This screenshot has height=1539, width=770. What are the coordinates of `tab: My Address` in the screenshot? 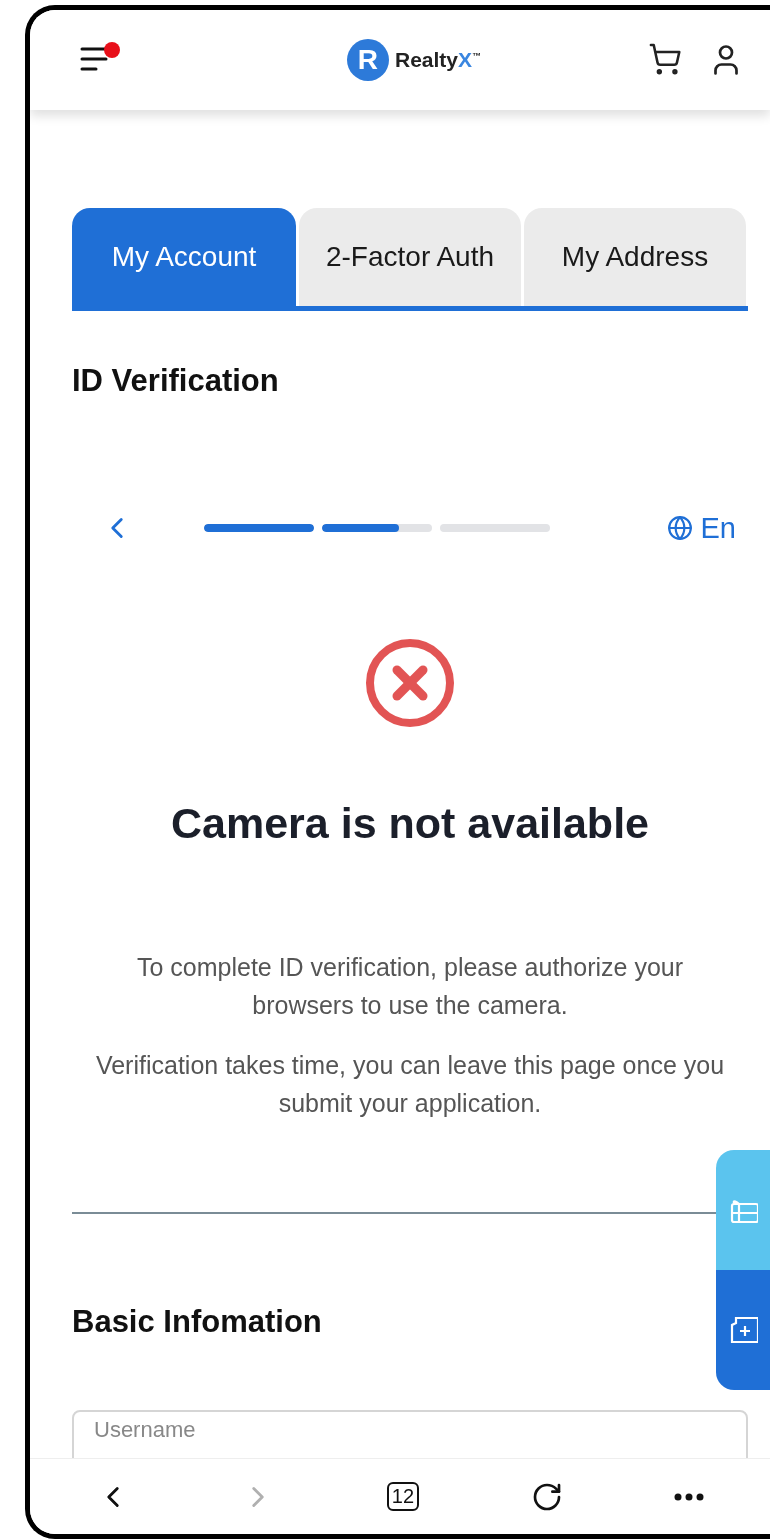 It's located at (635, 257).